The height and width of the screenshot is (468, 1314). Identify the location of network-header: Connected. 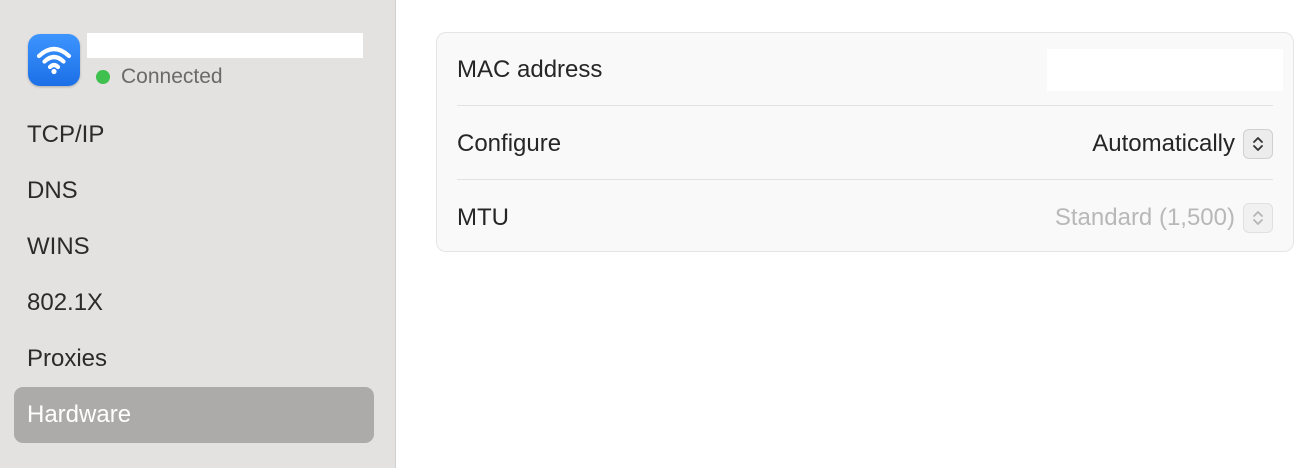
(198, 61).